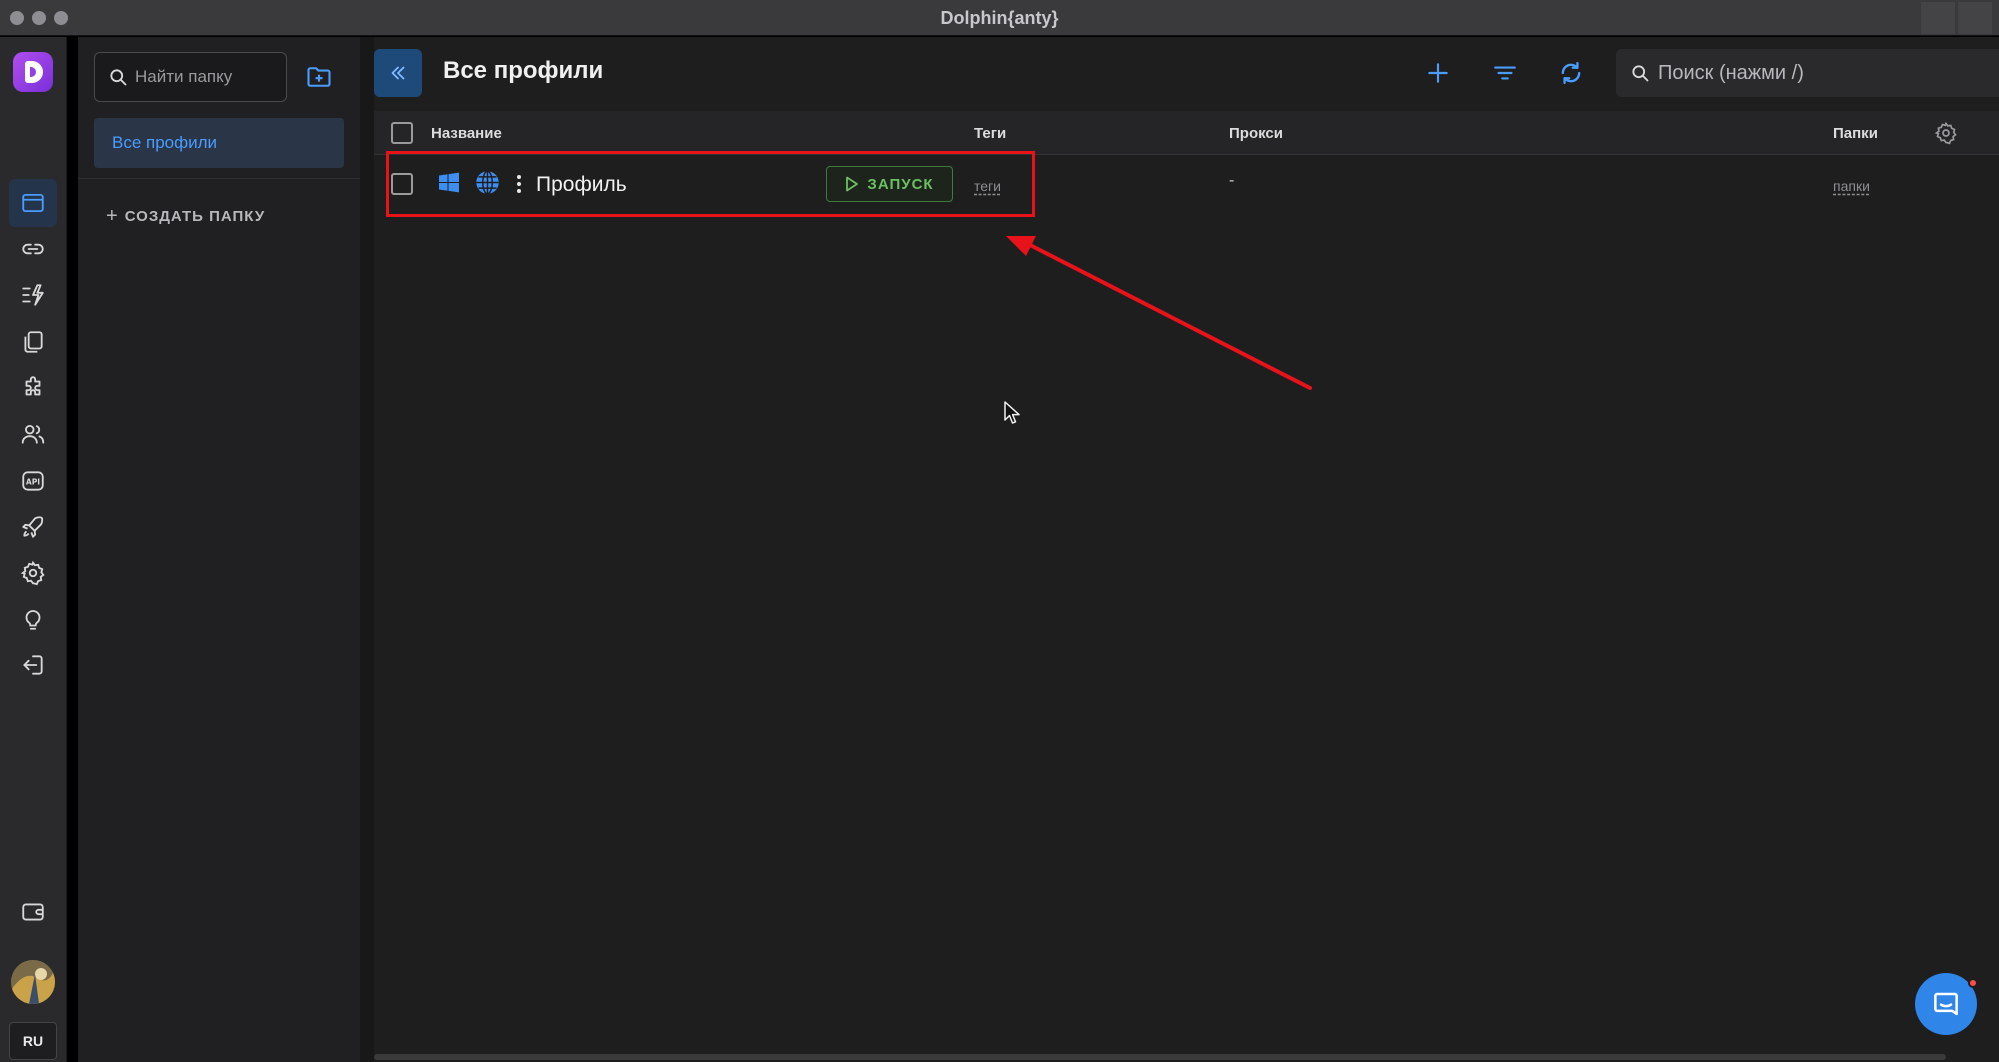 This screenshot has width=1999, height=1062. Describe the element at coordinates (1946, 133) in the screenshot. I see `column-settings-icon` at that location.